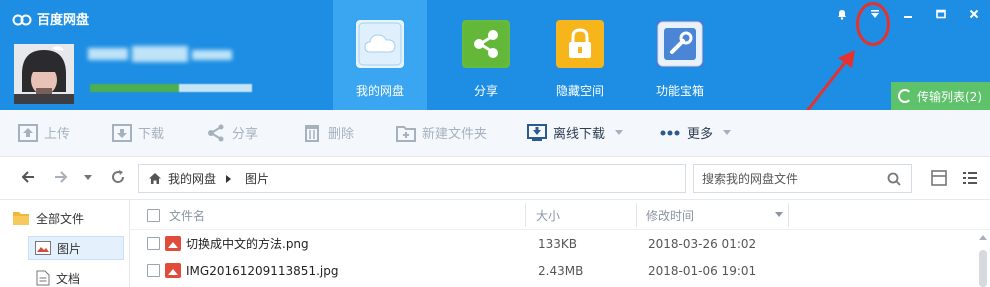 The height and width of the screenshot is (287, 990). What do you see at coordinates (406, 133) in the screenshot?
I see `new-folder-icon` at bounding box center [406, 133].